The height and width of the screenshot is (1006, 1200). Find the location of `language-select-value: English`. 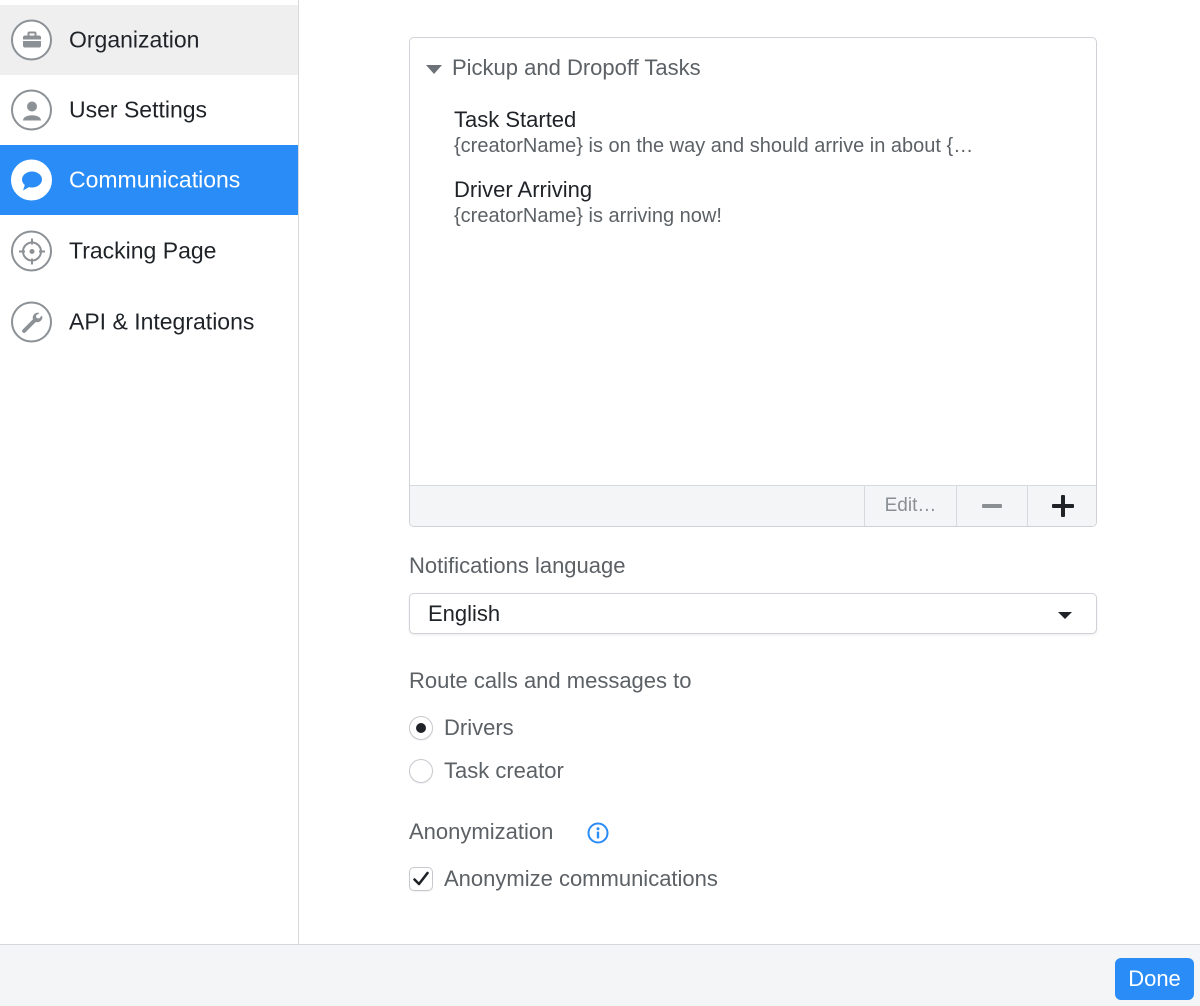

language-select-value: English is located at coordinates (464, 613).